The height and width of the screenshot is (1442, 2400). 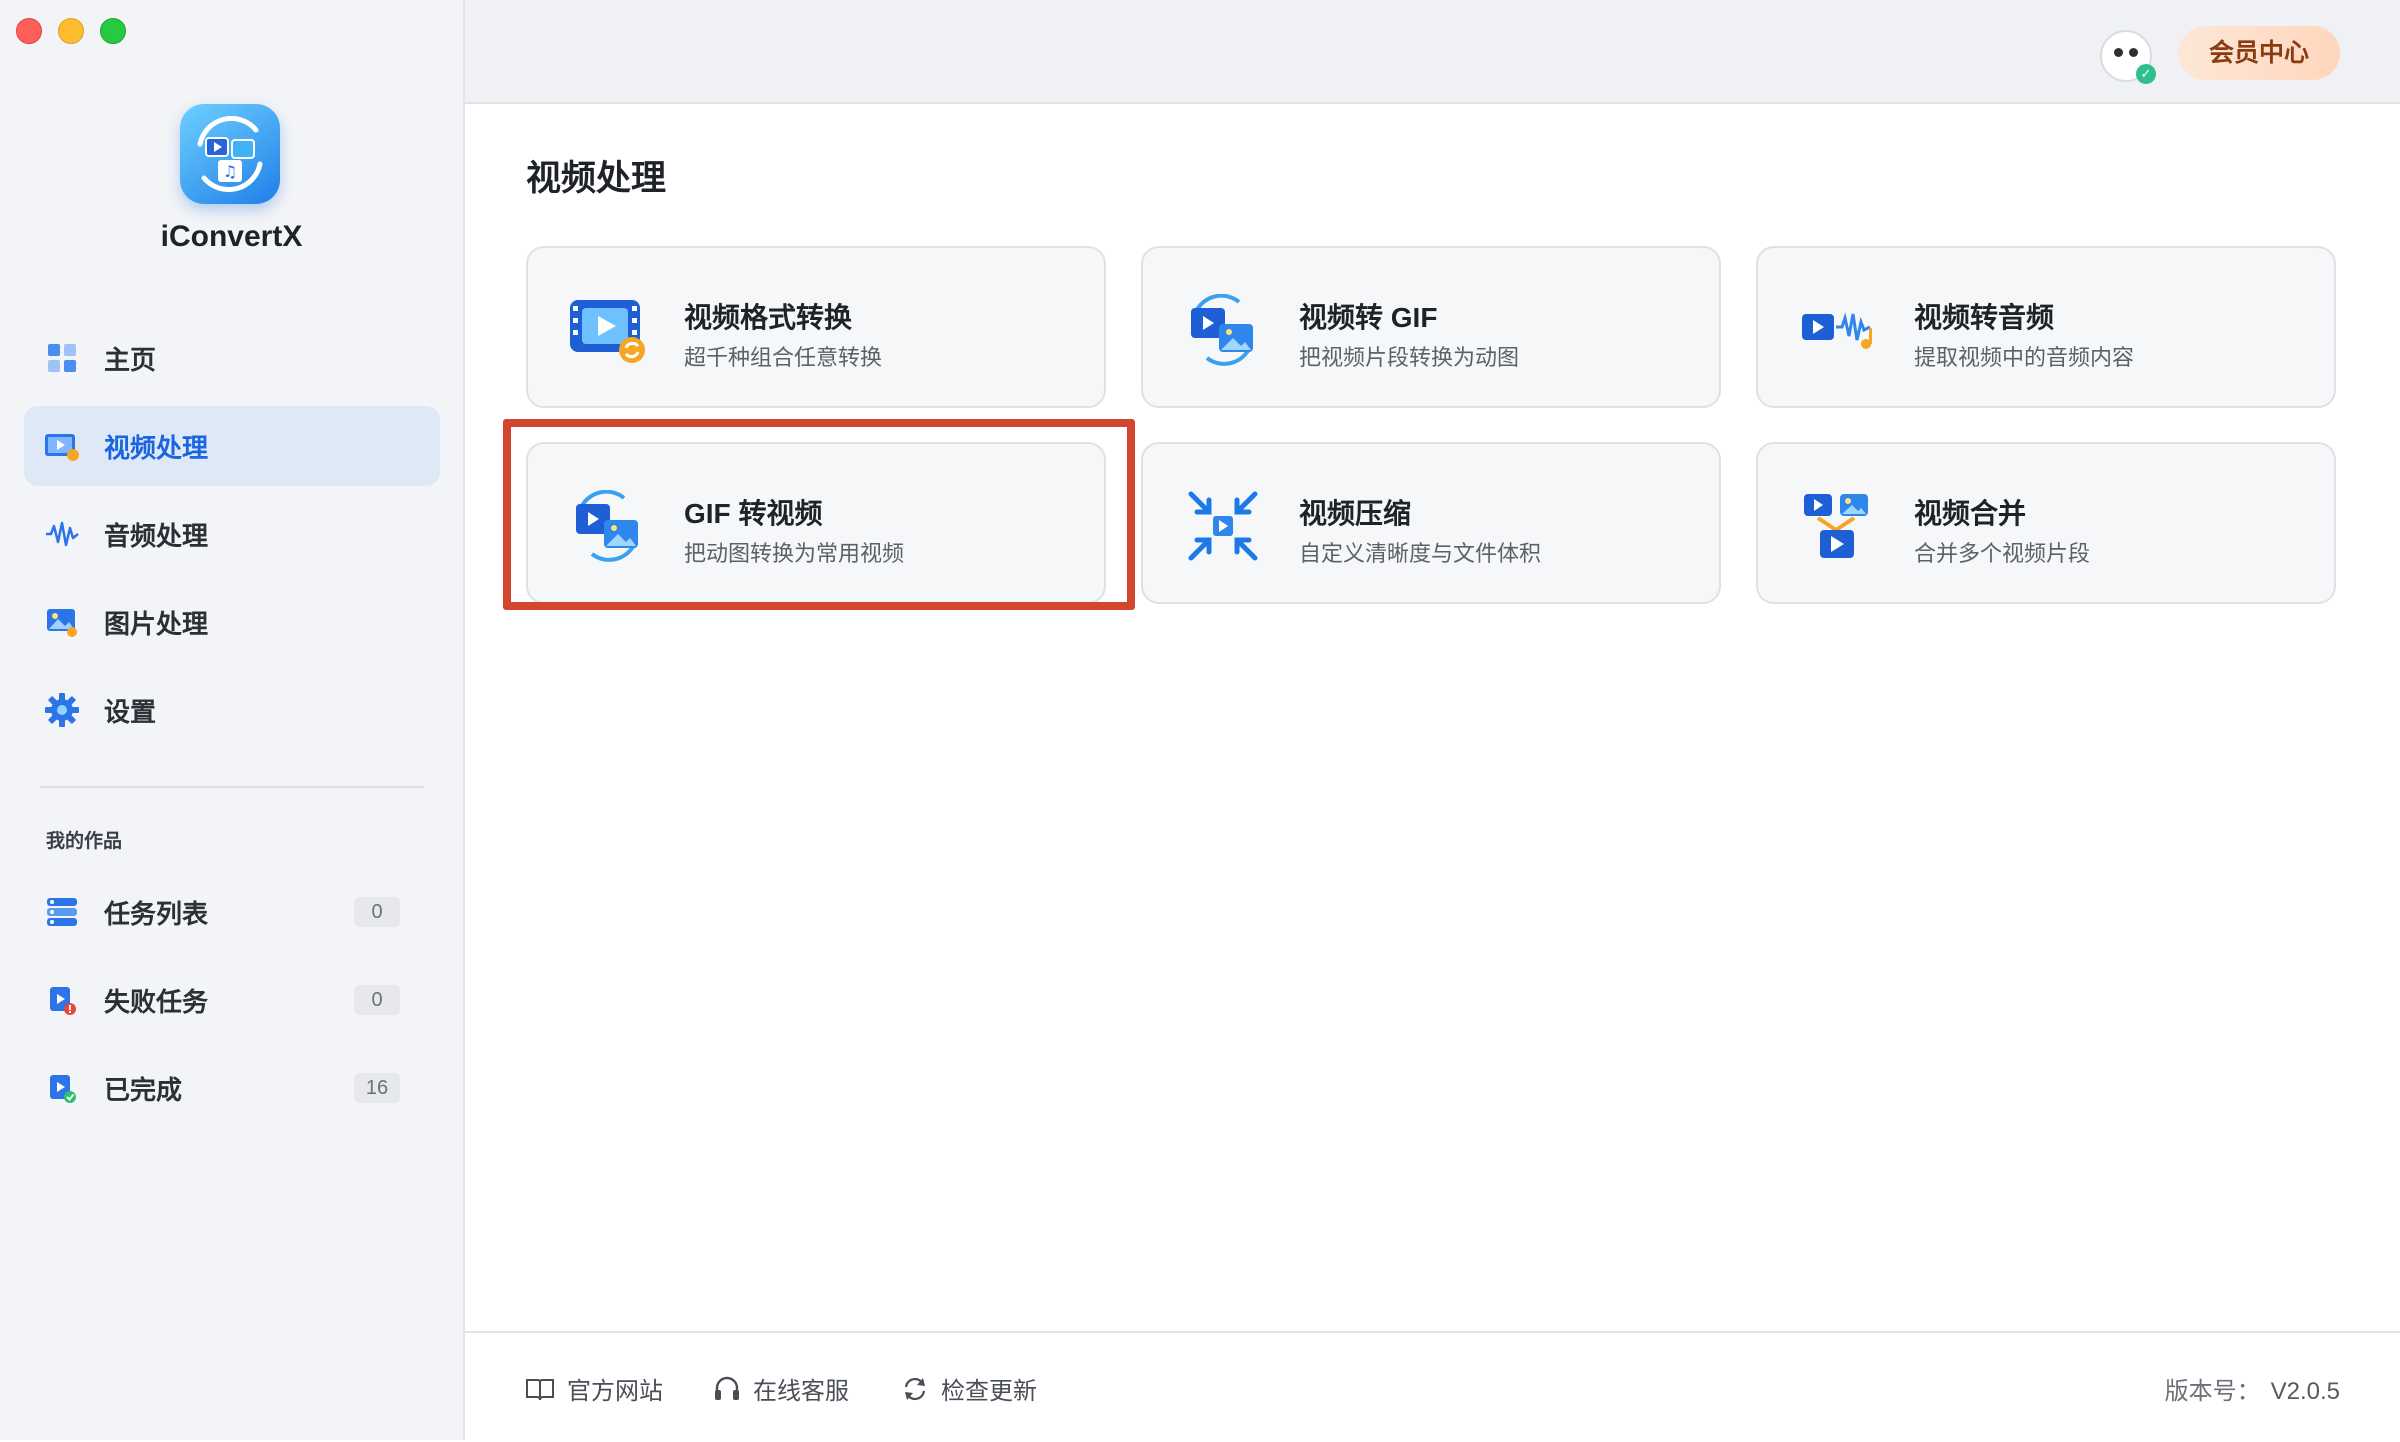 I want to click on card-video-format-convert: 视频格式转换 超千种组合任意转换, so click(x=816, y=327).